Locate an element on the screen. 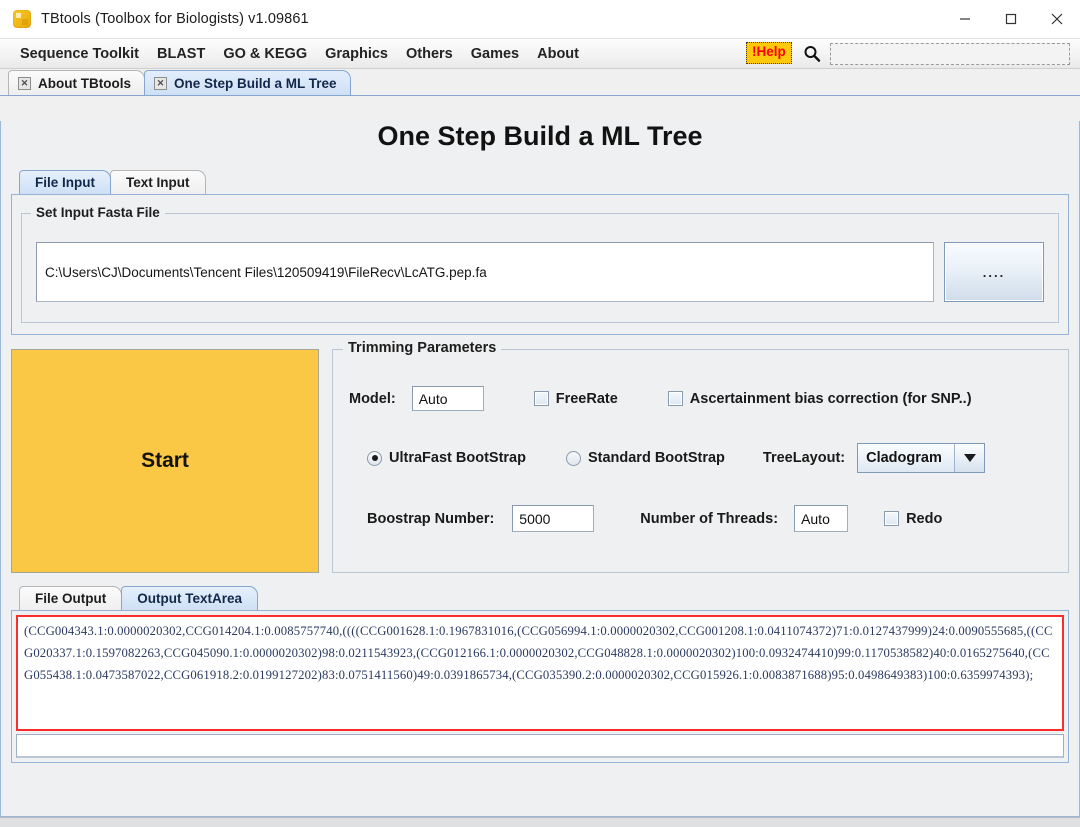 This screenshot has width=1080, height=827. tab-file-input: File Input is located at coordinates (65, 182).